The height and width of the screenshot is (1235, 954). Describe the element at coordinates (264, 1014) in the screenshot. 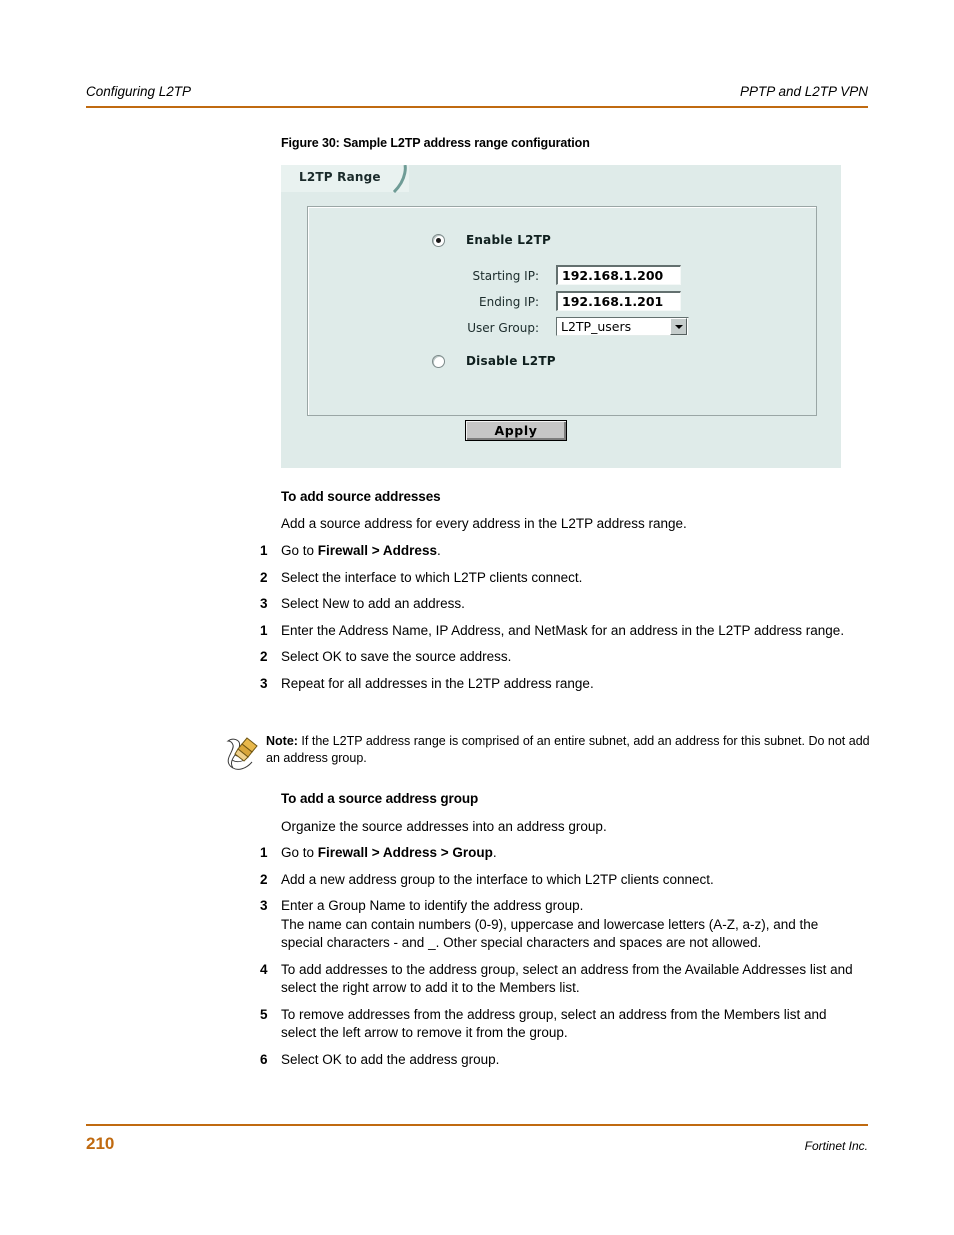

I see `step-number: 5` at that location.